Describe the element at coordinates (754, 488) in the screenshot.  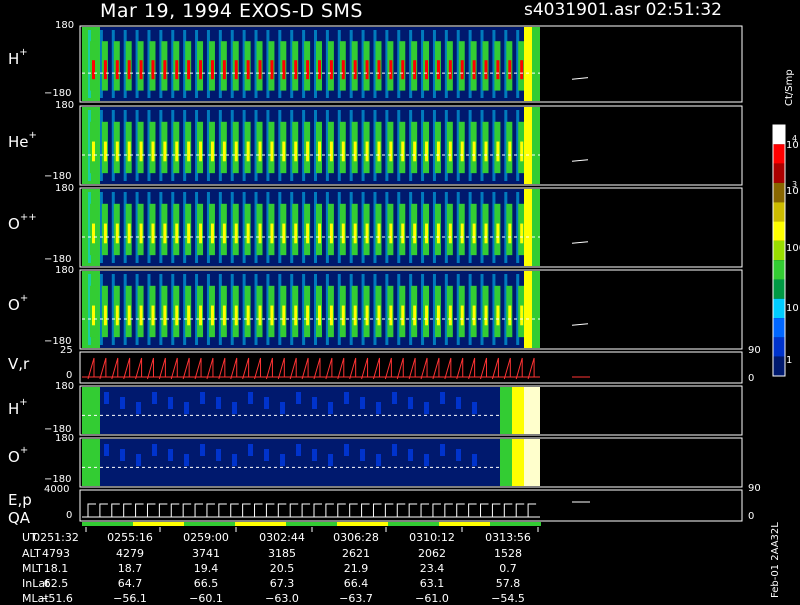
I see `rtick-ep-top: 90` at that location.